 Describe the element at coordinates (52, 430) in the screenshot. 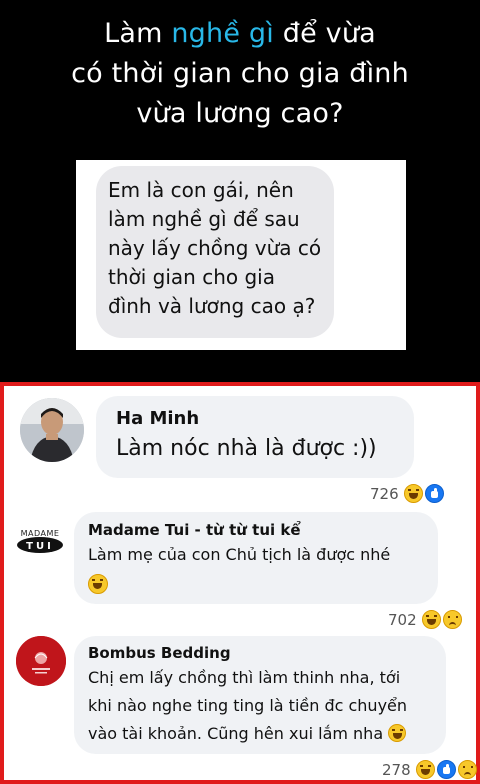

I see `avatar-ha-minh` at that location.